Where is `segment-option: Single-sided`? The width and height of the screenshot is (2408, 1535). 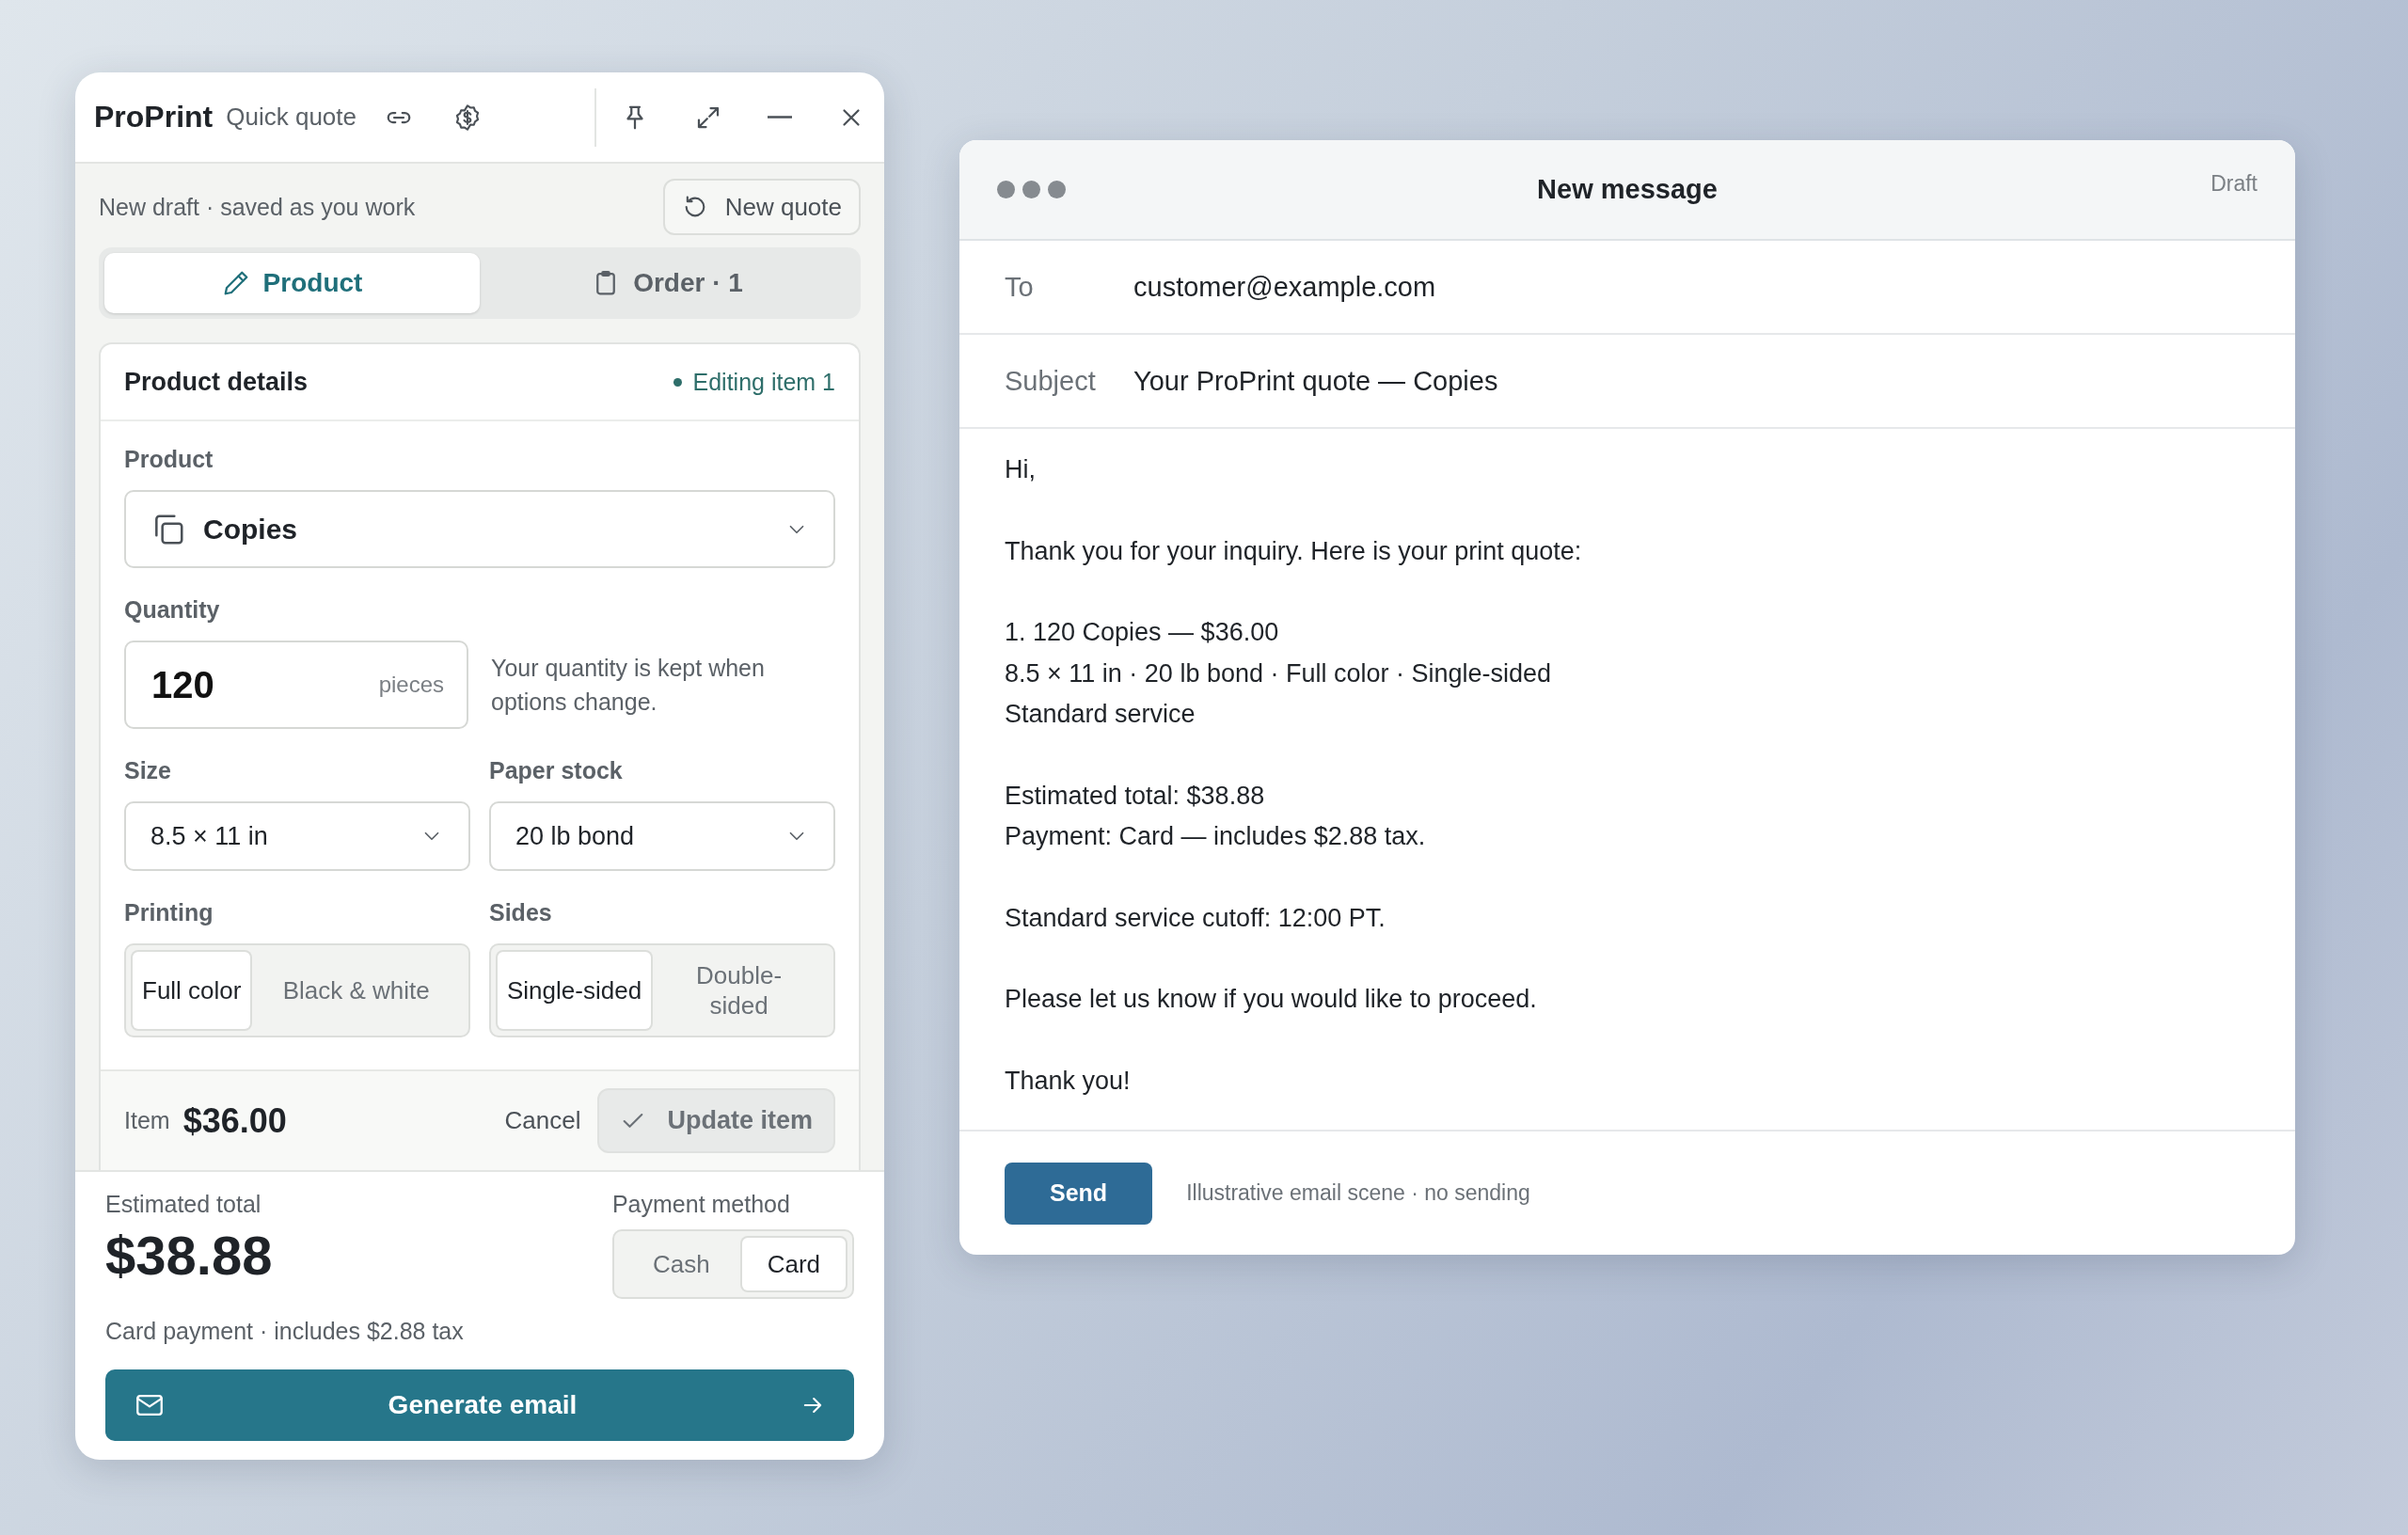
segment-option: Single-sided is located at coordinates (575, 990).